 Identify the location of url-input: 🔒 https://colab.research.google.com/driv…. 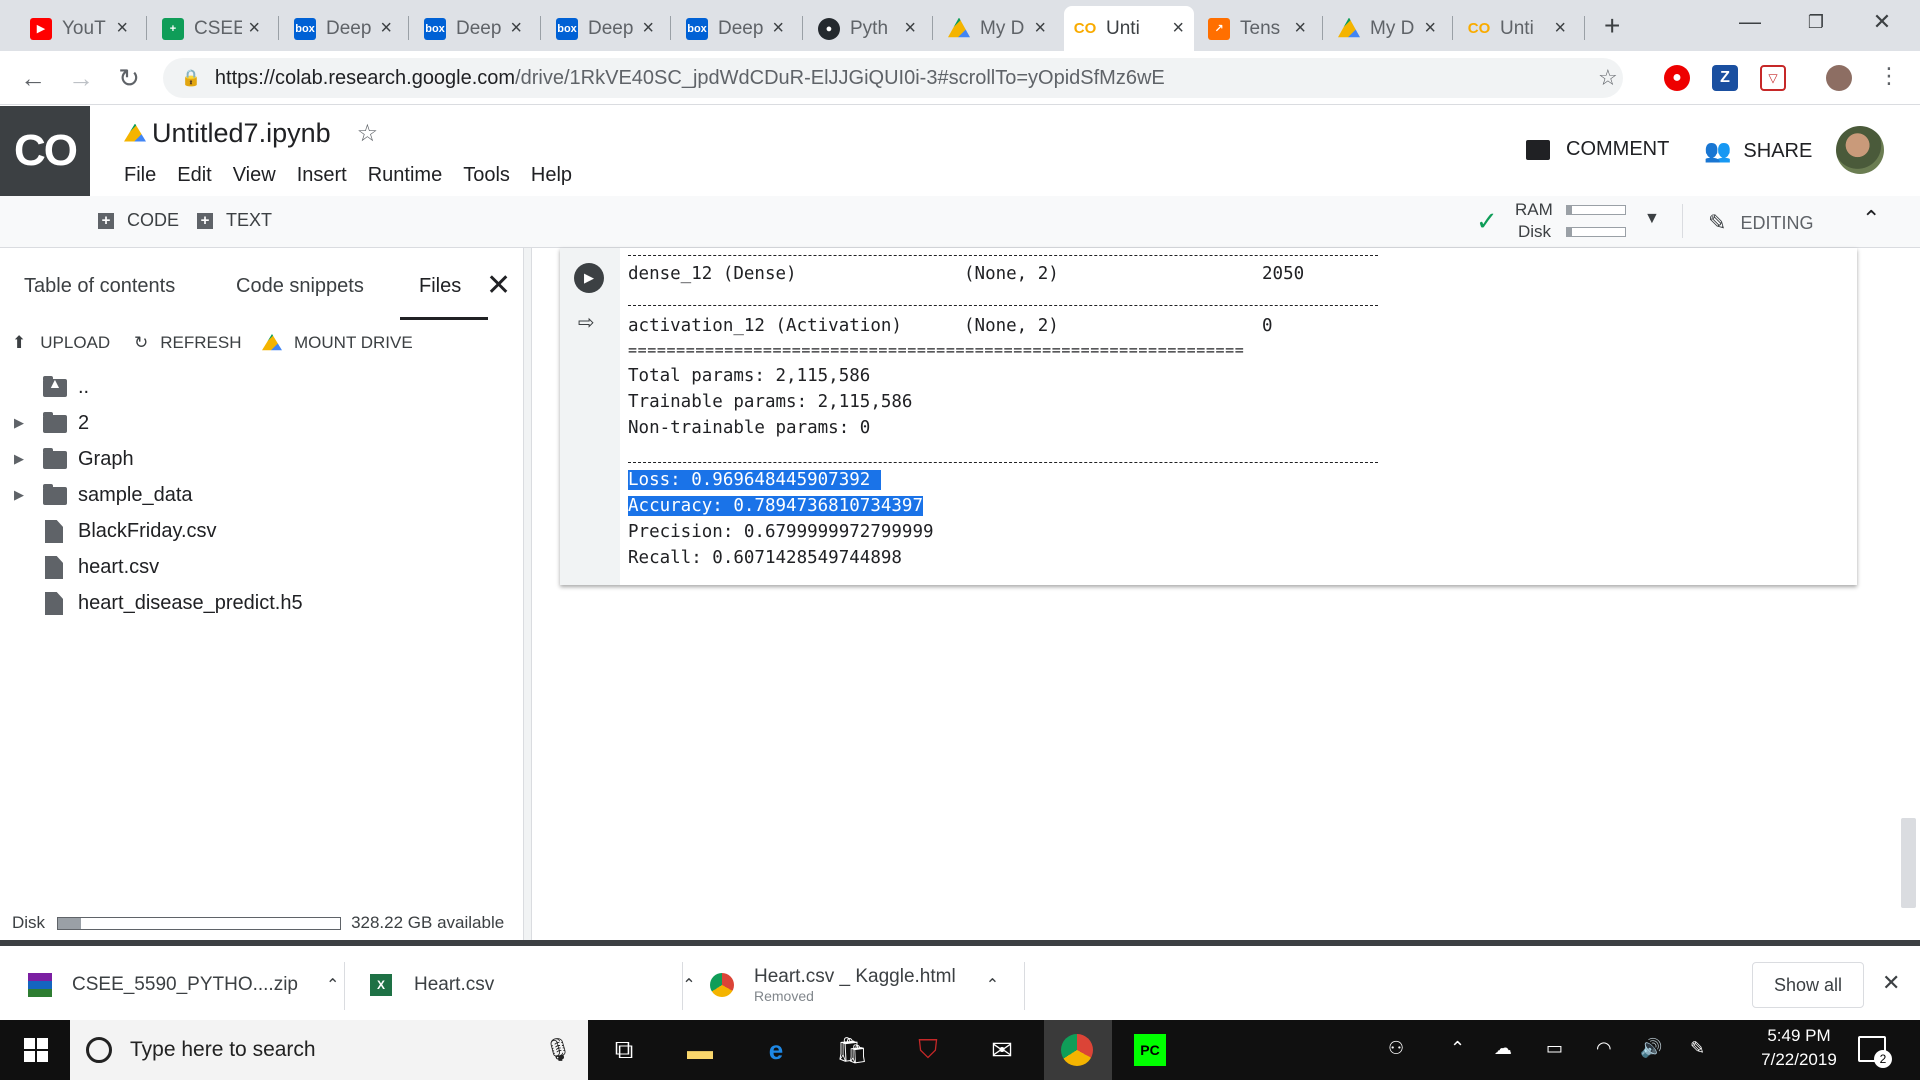
(893, 78).